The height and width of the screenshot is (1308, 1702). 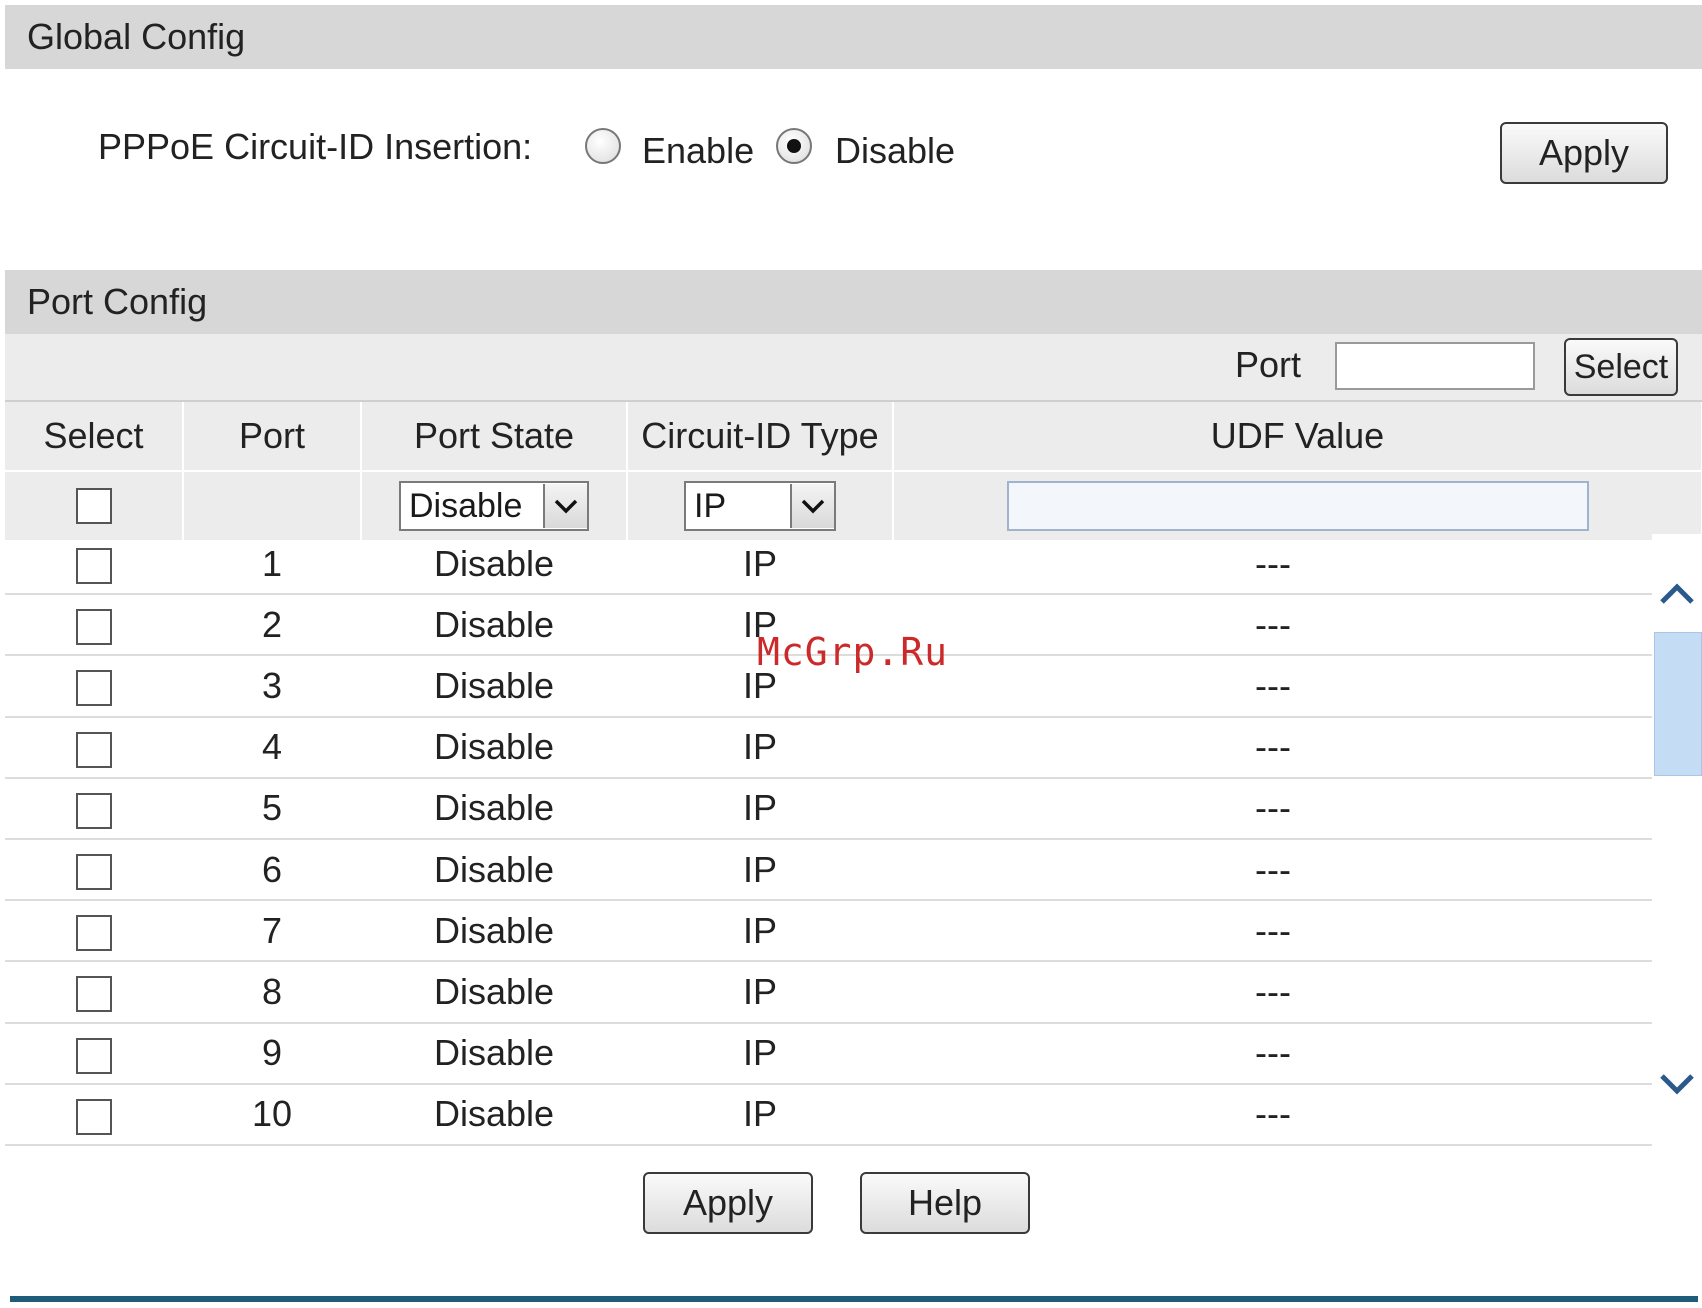 What do you see at coordinates (853, 368) in the screenshot?
I see `port-filter-toolbar: Port Select` at bounding box center [853, 368].